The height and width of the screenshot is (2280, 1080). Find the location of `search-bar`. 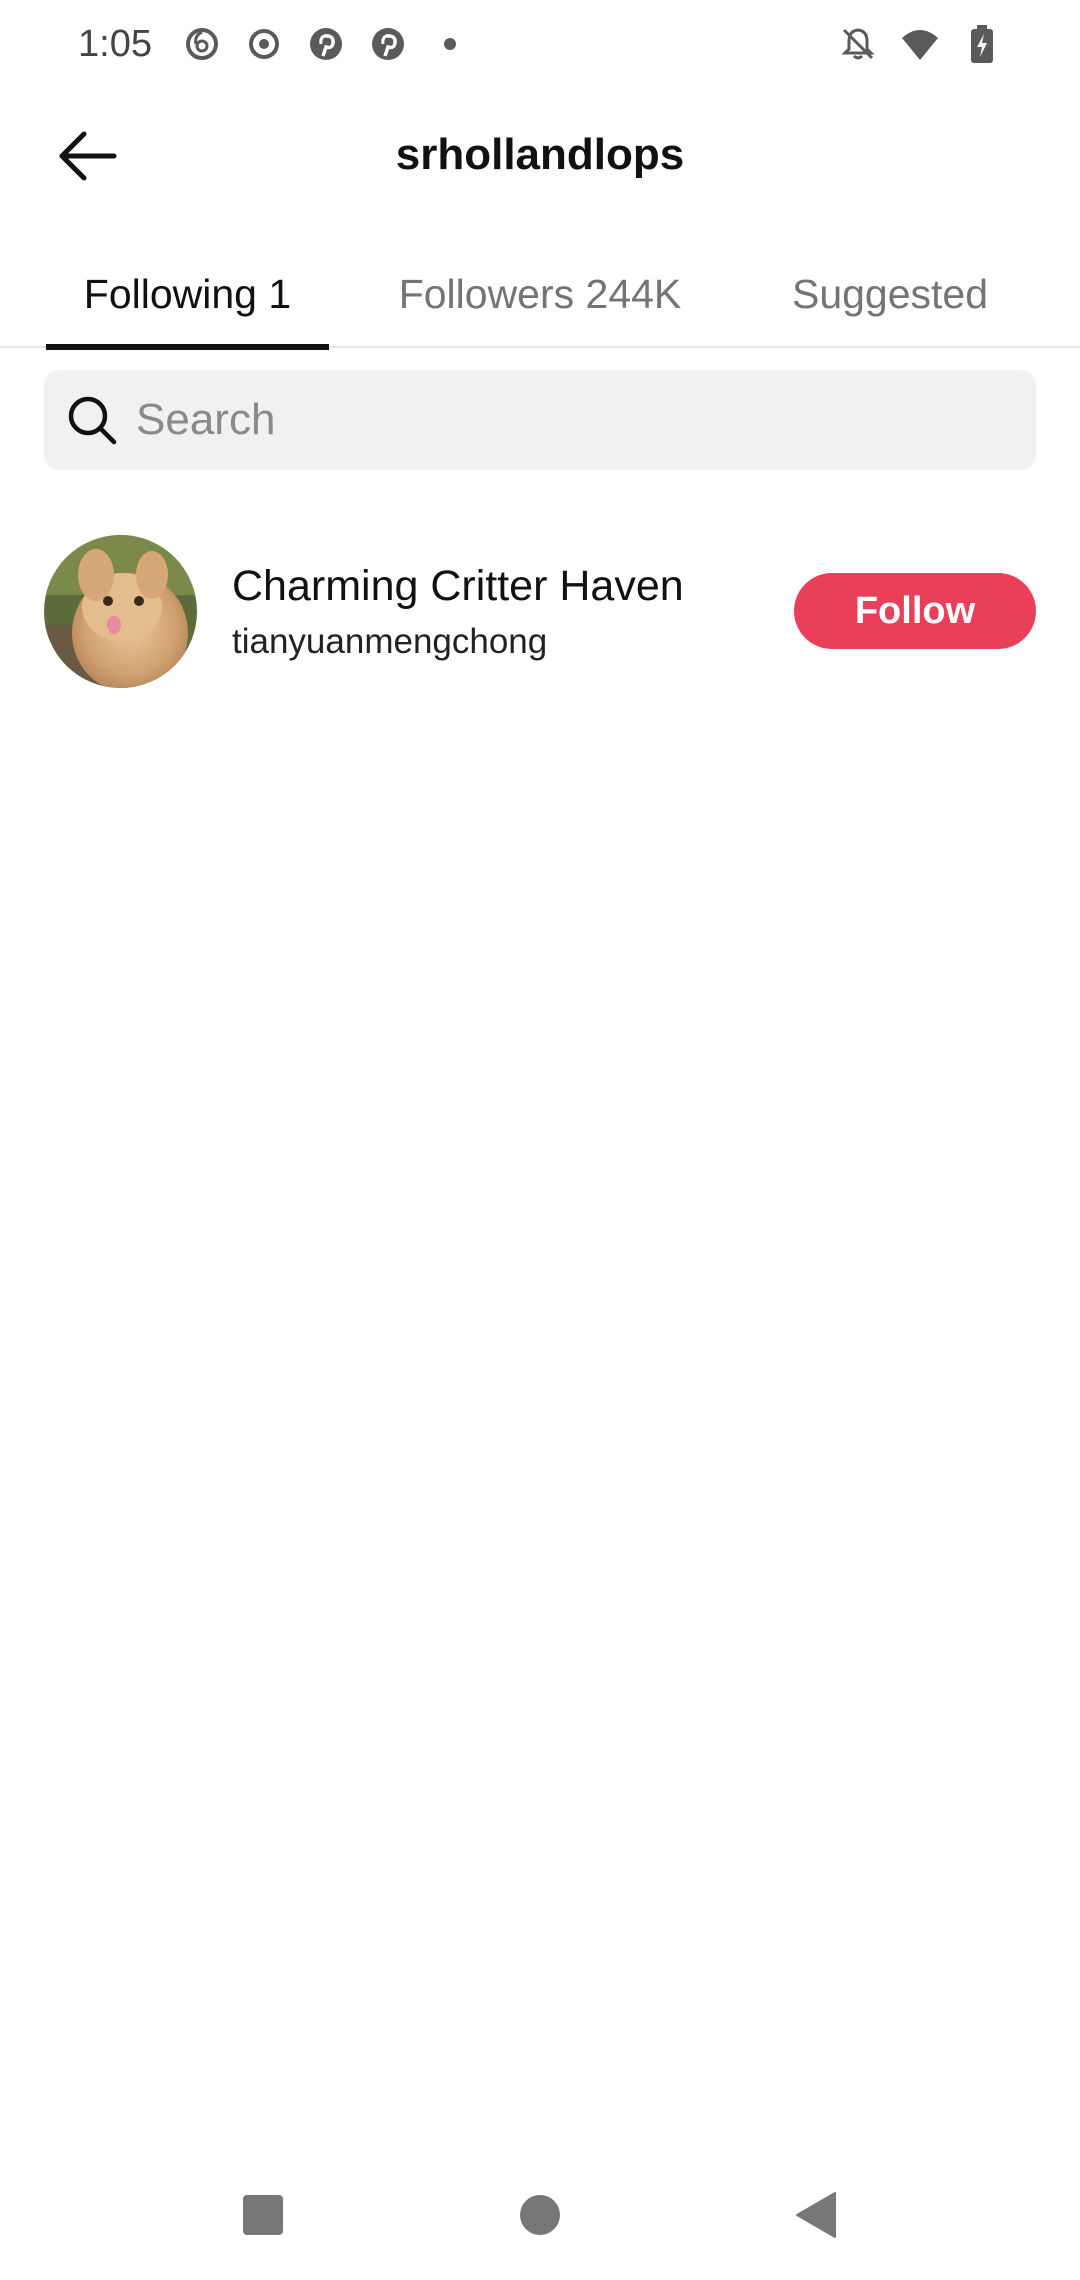

search-bar is located at coordinates (540, 420).